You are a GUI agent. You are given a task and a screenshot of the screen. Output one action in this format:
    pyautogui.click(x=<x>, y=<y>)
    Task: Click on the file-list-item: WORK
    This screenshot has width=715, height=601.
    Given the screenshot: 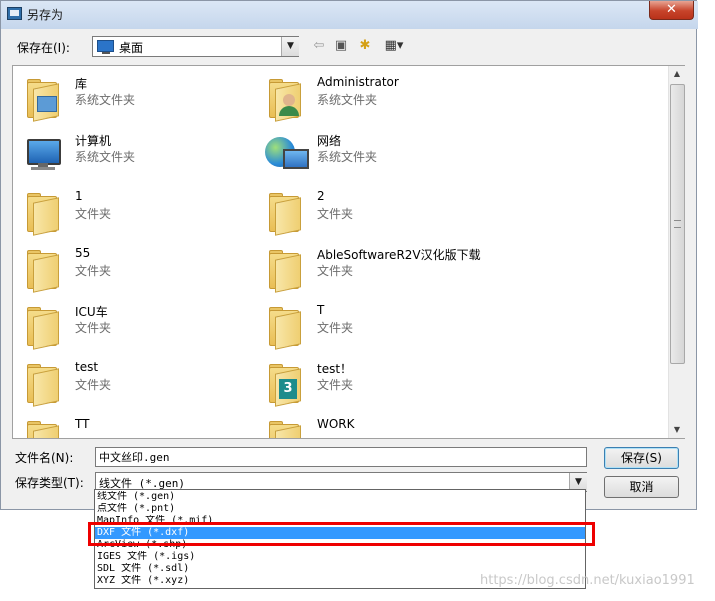 What is the action you would take?
    pyautogui.click(x=374, y=425)
    